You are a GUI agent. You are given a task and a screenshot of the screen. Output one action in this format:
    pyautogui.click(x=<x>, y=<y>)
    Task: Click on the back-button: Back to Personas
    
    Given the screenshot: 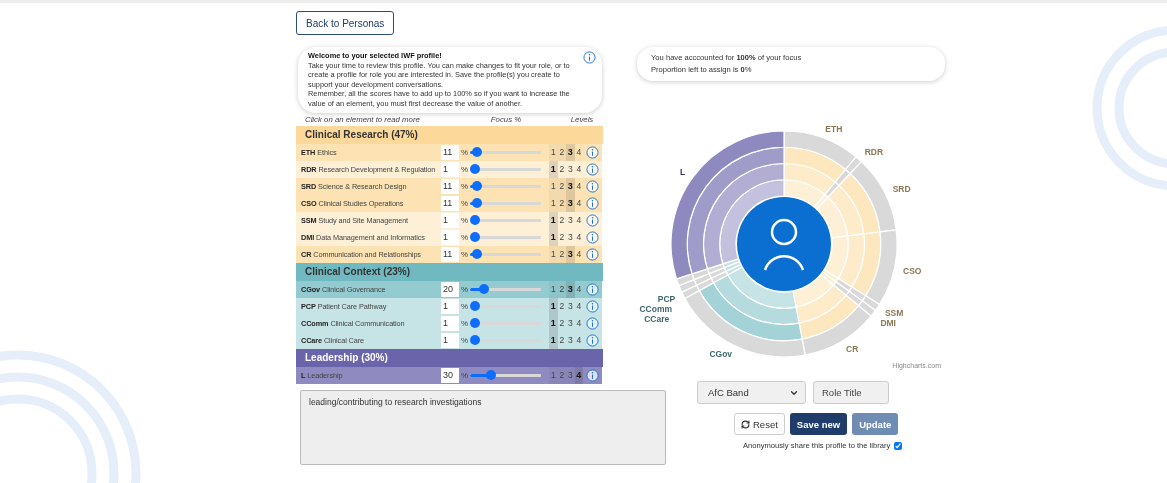 What is the action you would take?
    pyautogui.click(x=345, y=23)
    